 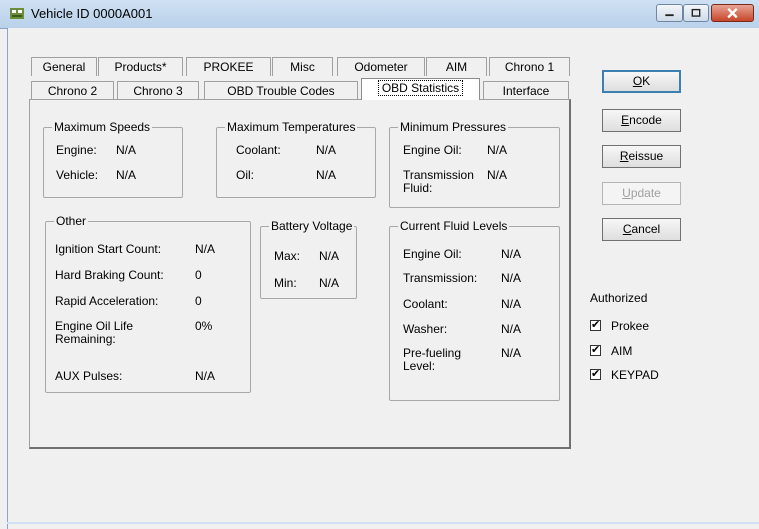 I want to click on engine-oil-pressure-value: N/A, so click(x=497, y=150).